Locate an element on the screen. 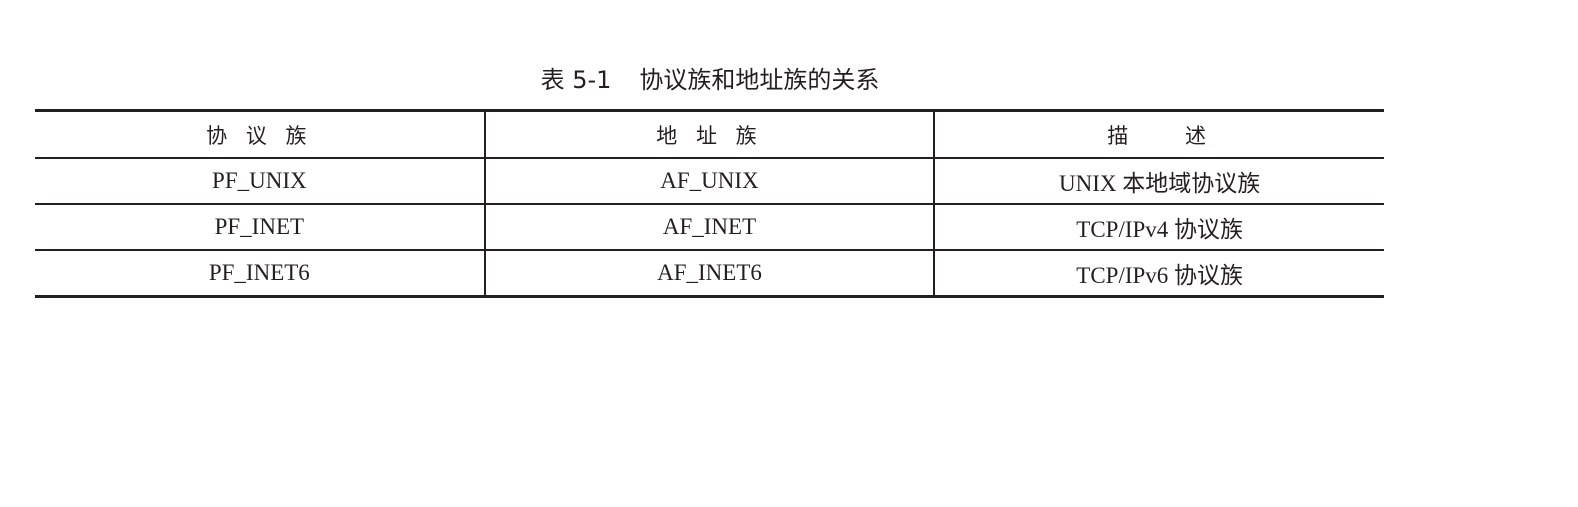  table-title: 协议族和地址族的关系 is located at coordinates (759, 80).